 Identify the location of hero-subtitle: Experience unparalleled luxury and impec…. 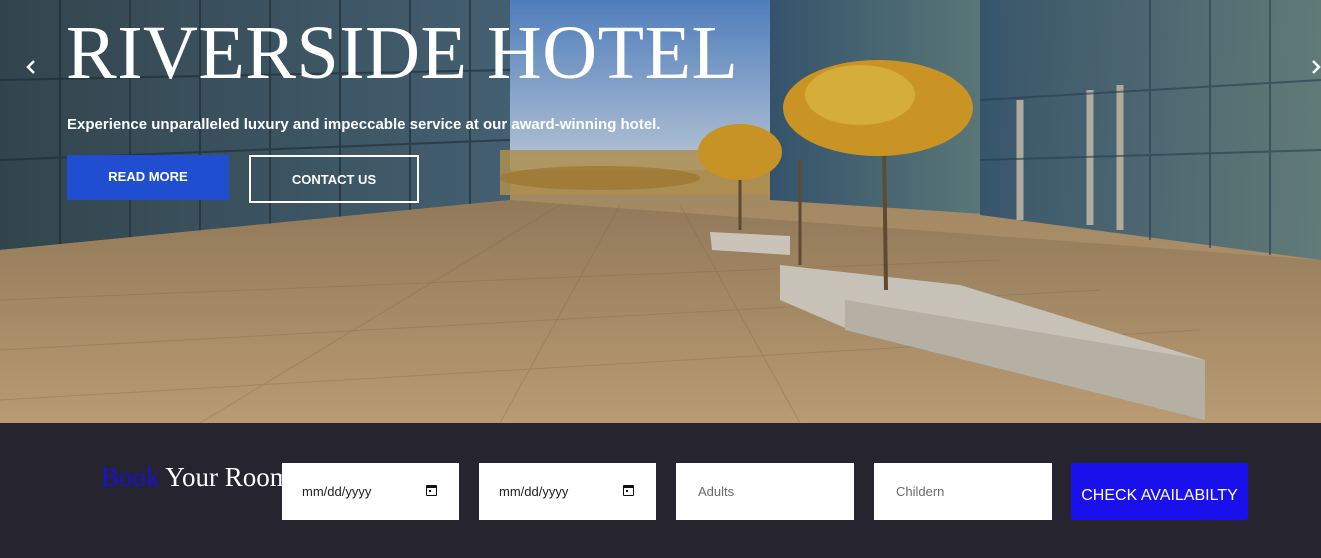
(364, 124).